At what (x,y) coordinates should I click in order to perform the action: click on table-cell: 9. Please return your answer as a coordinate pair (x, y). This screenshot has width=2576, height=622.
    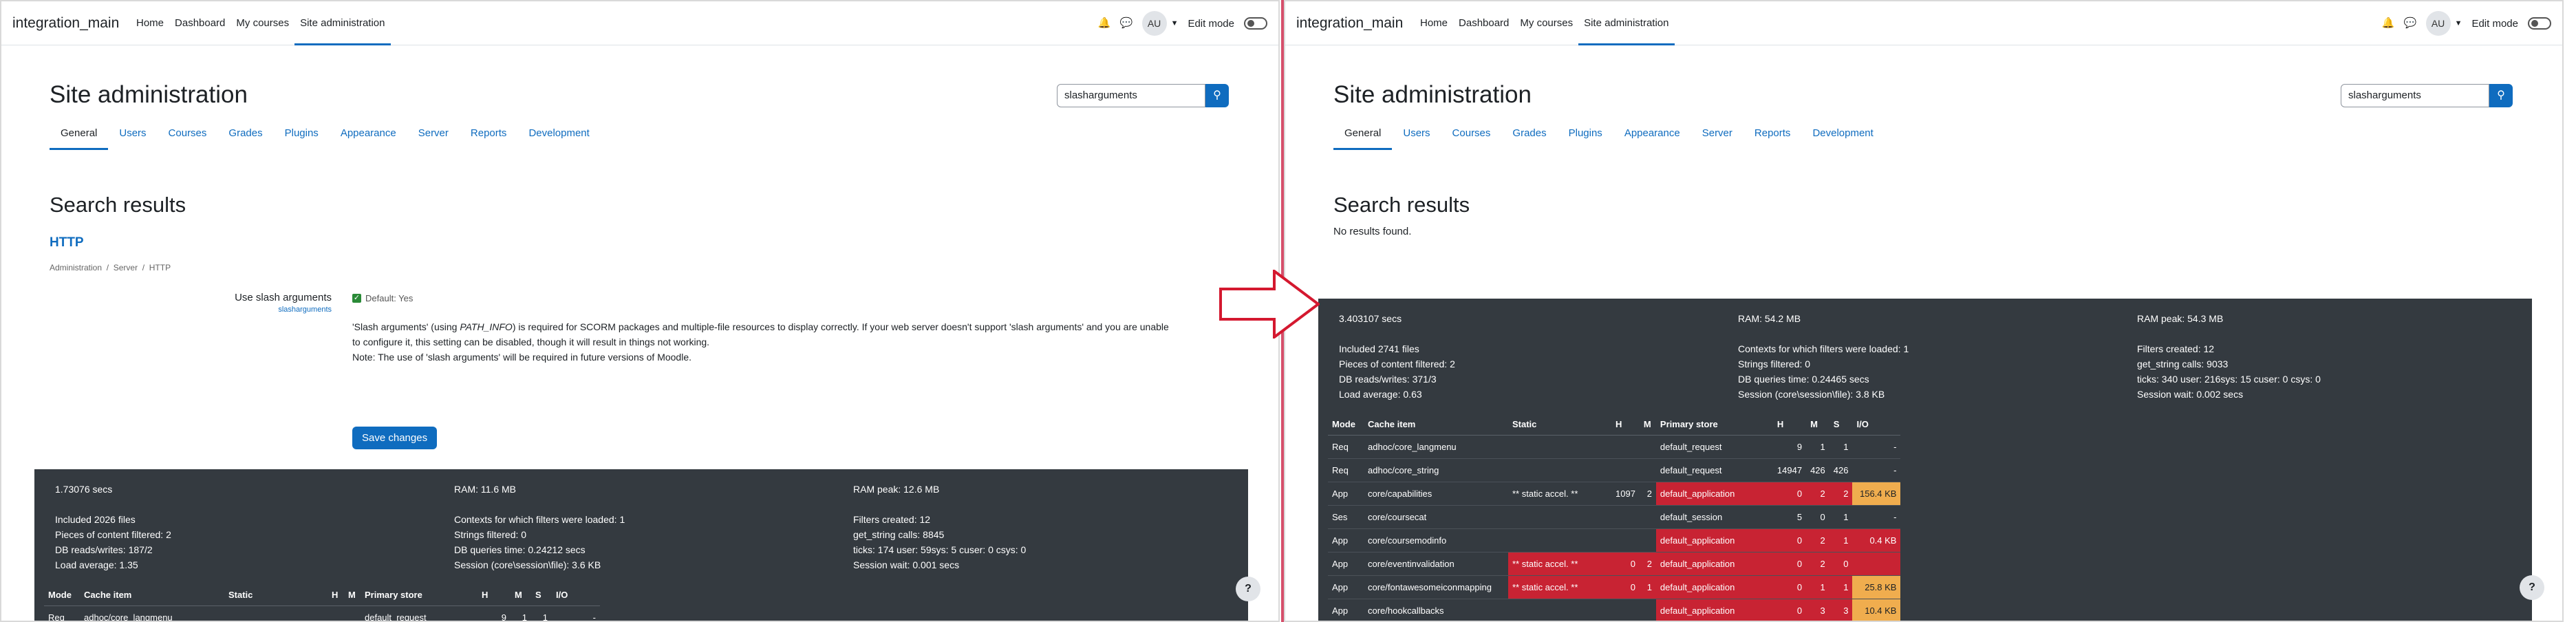
    Looking at the image, I should click on (494, 613).